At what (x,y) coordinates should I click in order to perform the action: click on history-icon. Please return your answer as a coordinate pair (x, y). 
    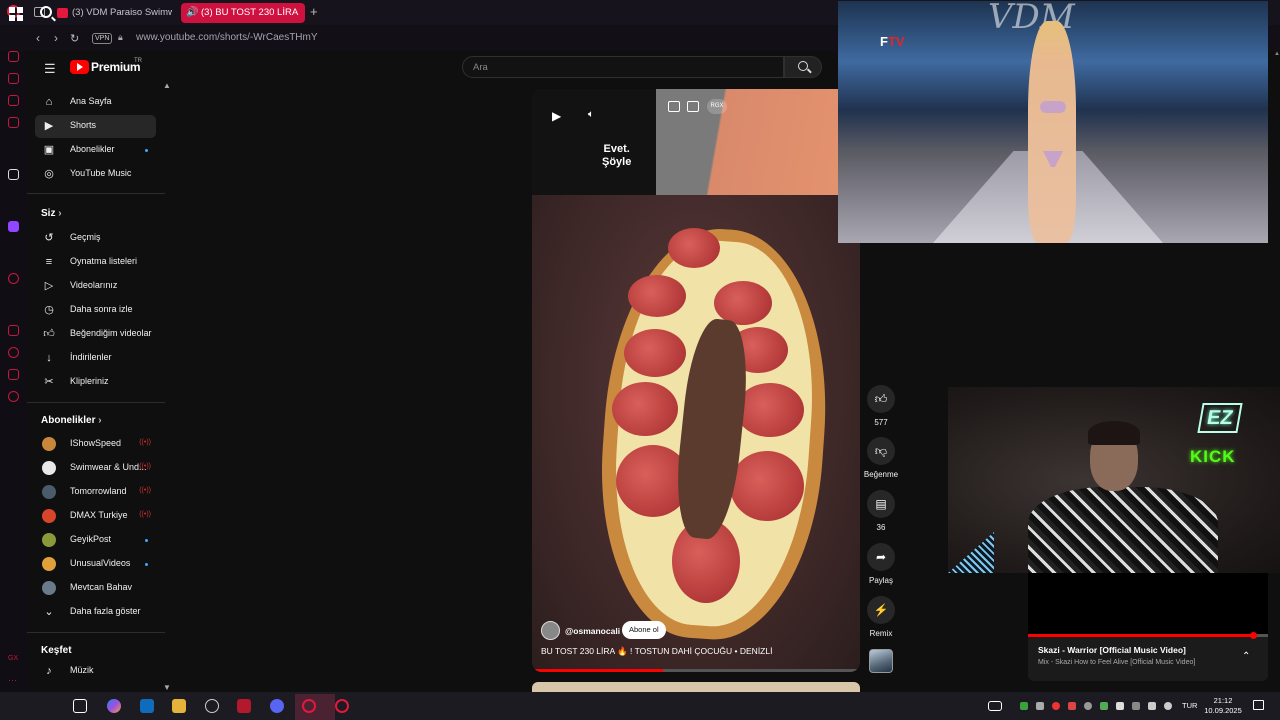
    Looking at the image, I should click on (13, 352).